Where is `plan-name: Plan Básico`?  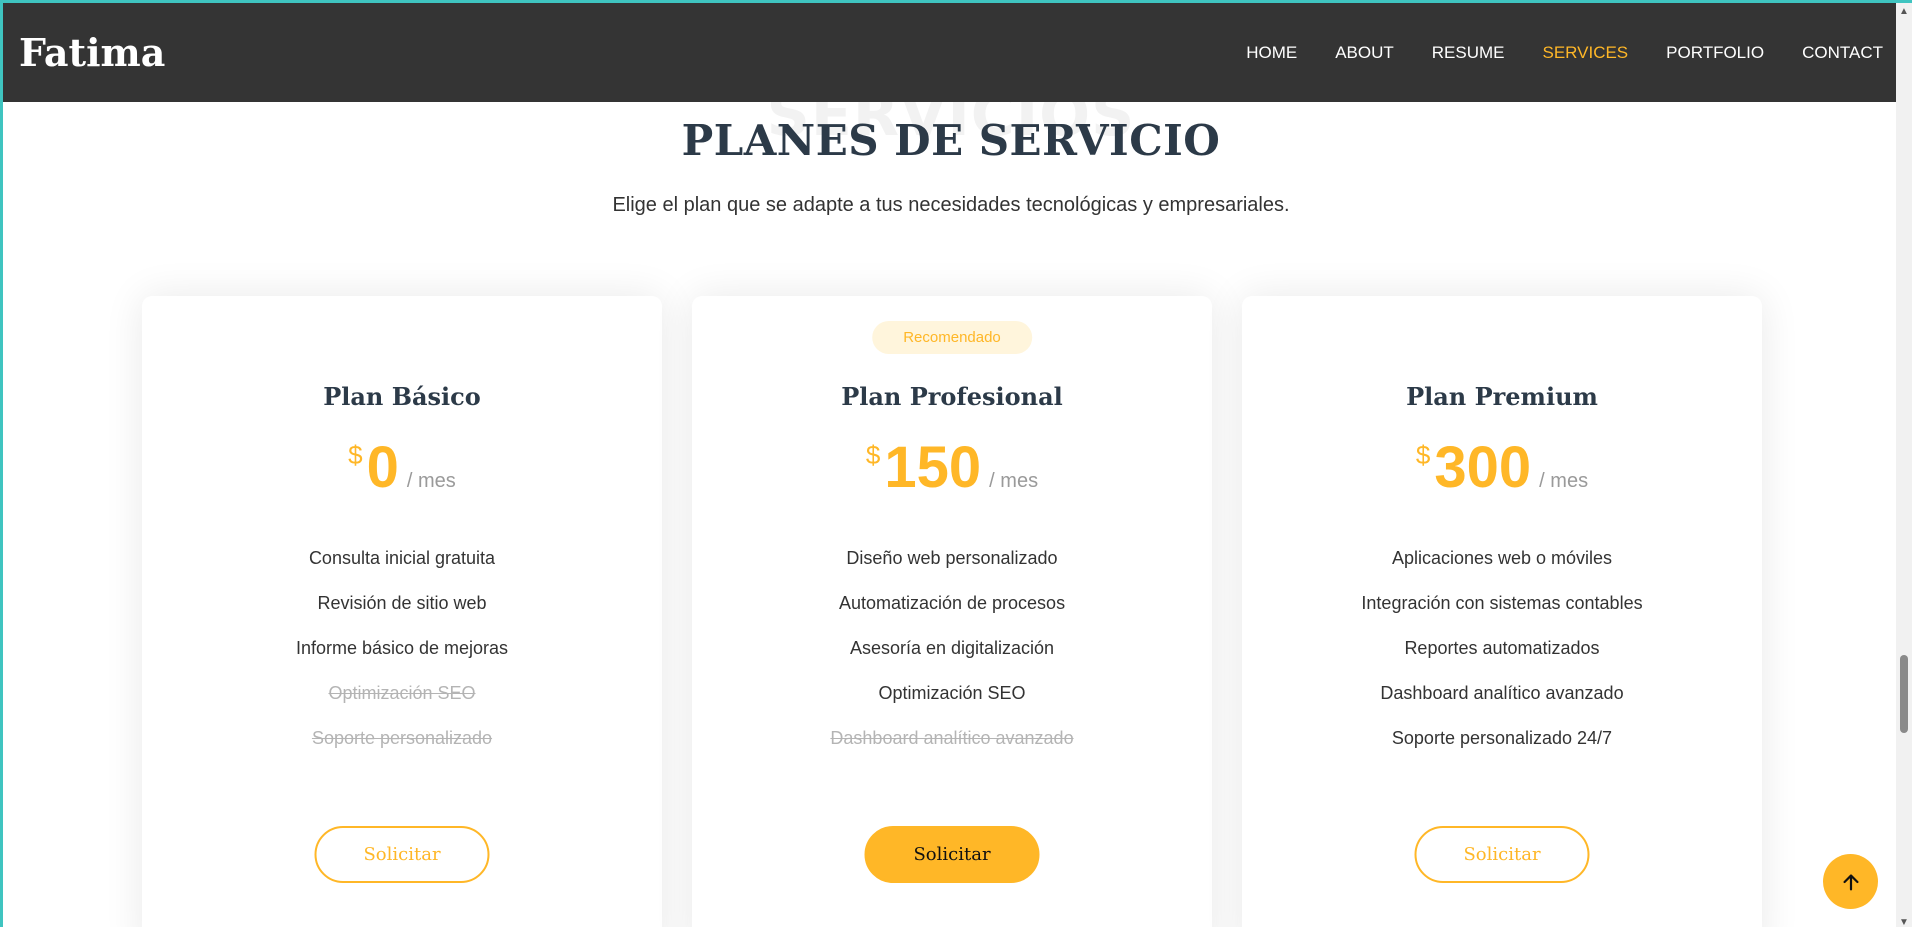
plan-name: Plan Básico is located at coordinates (402, 396).